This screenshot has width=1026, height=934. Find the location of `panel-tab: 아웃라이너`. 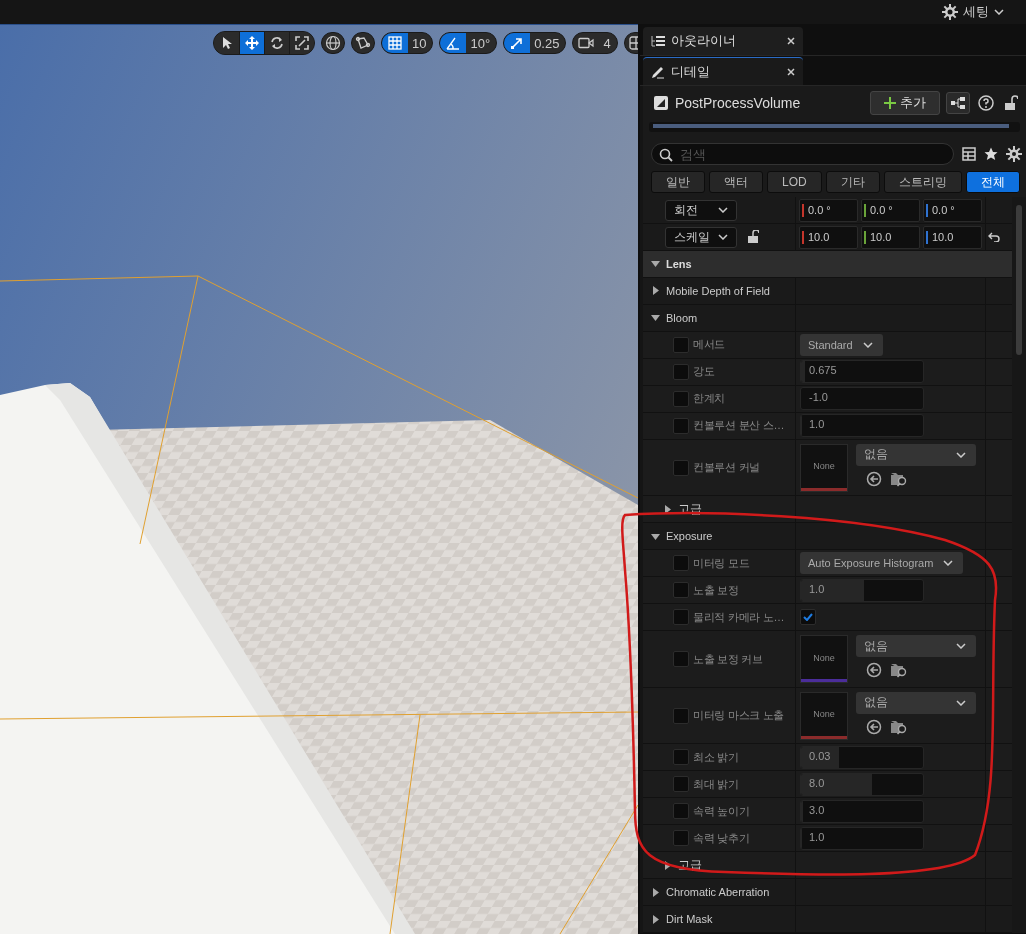

panel-tab: 아웃라이너 is located at coordinates (723, 41).